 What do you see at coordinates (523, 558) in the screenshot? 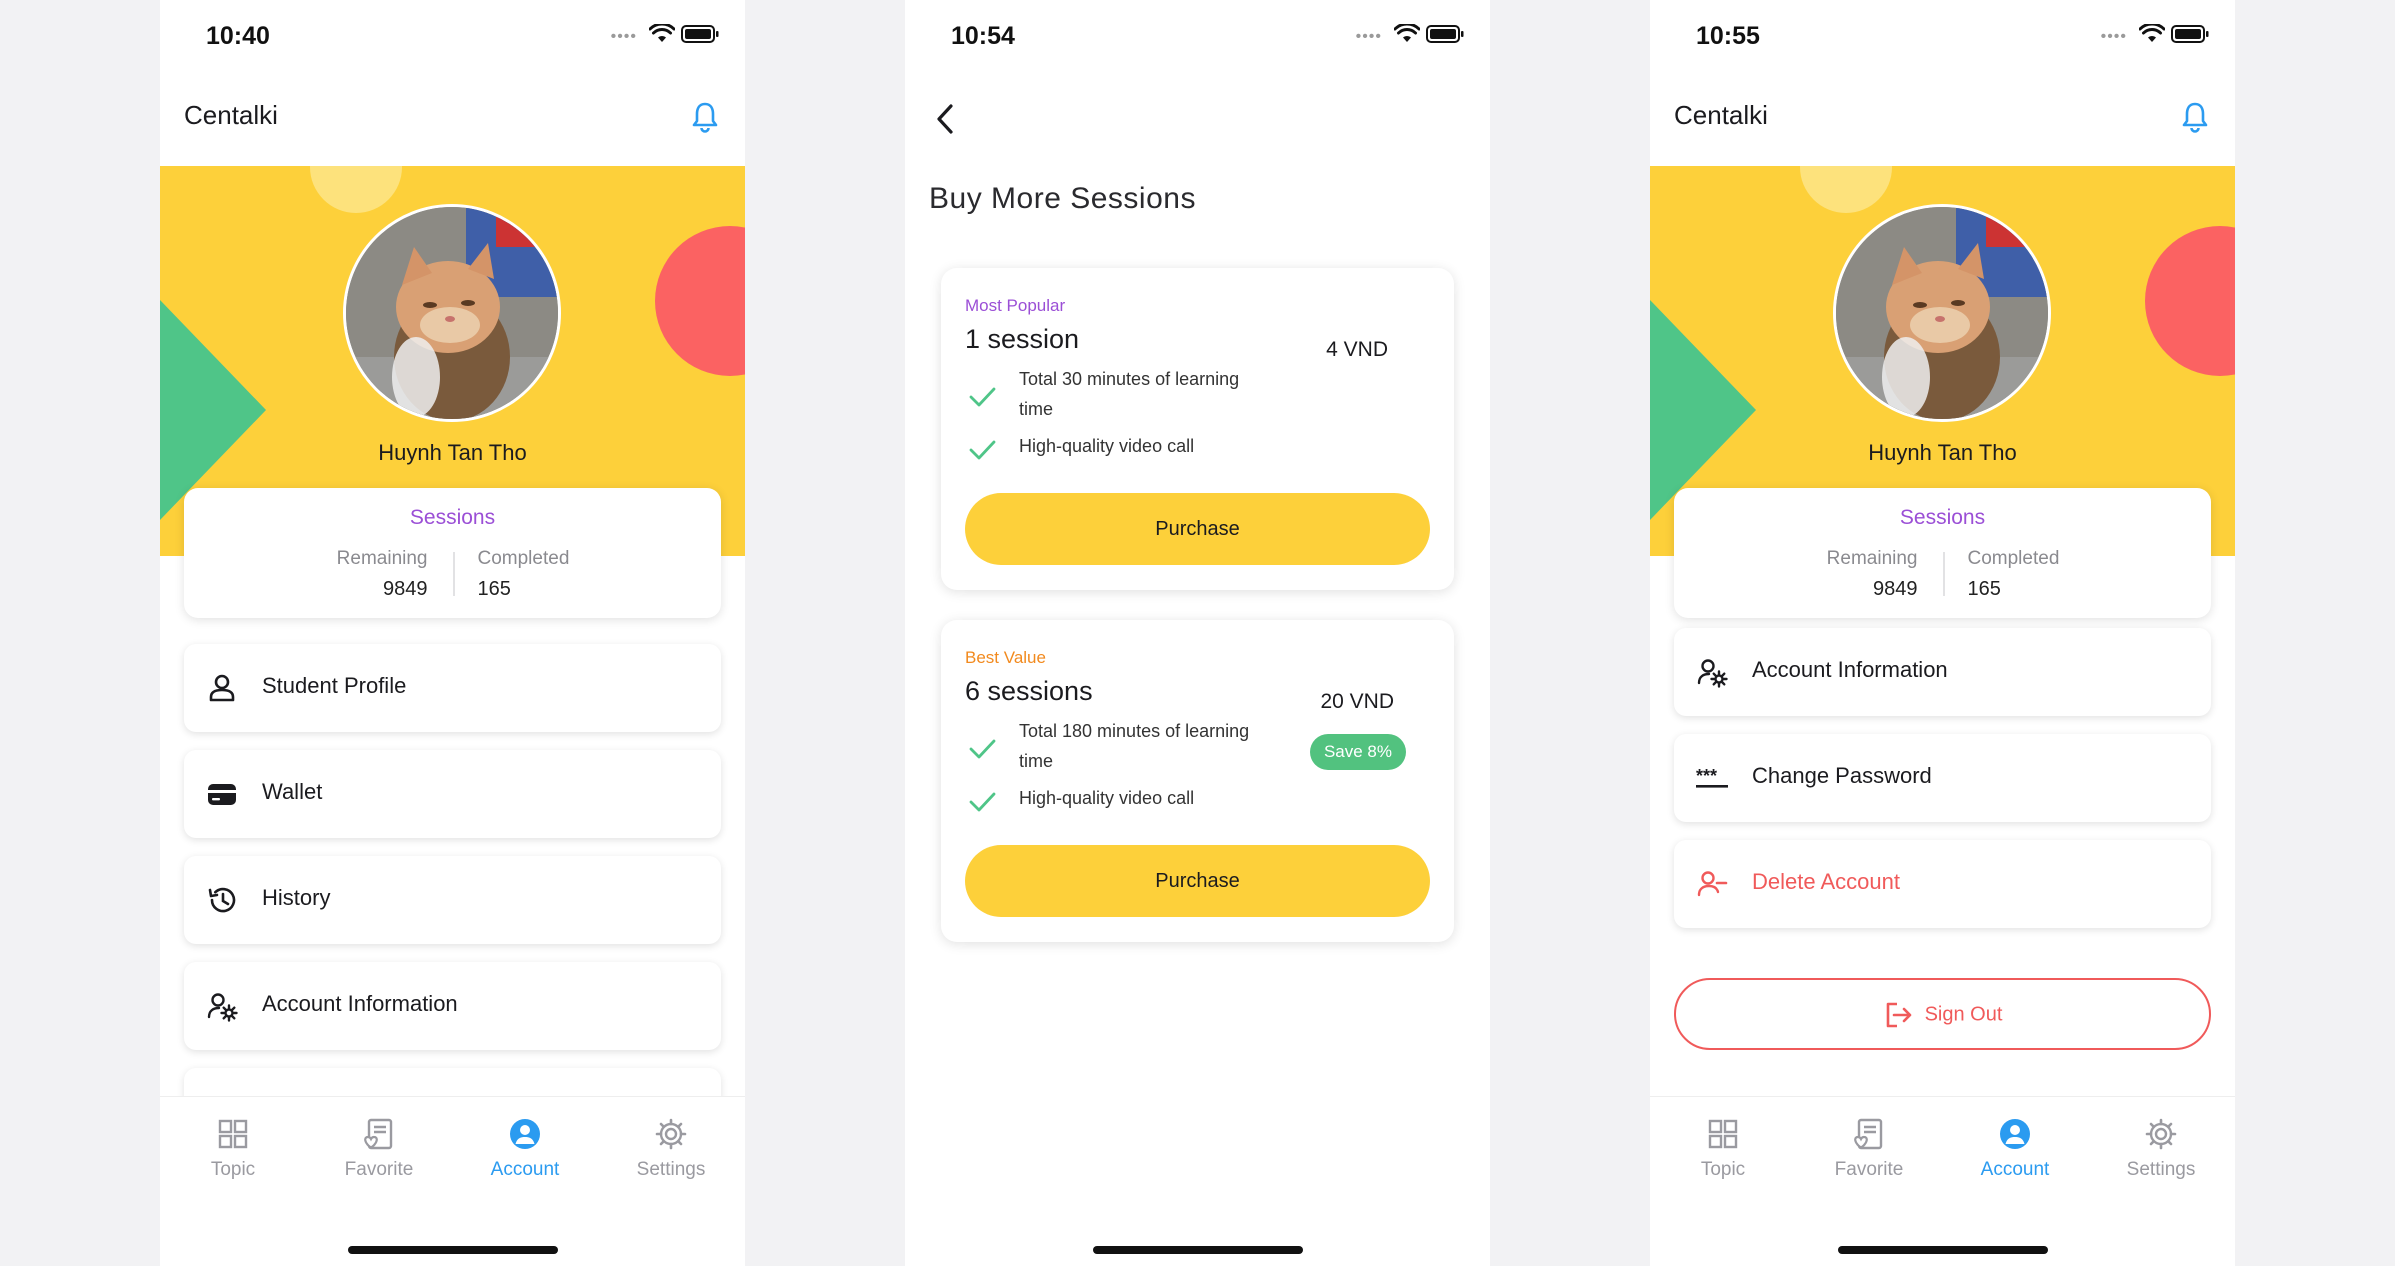
I see `completed-label: Completed` at bounding box center [523, 558].